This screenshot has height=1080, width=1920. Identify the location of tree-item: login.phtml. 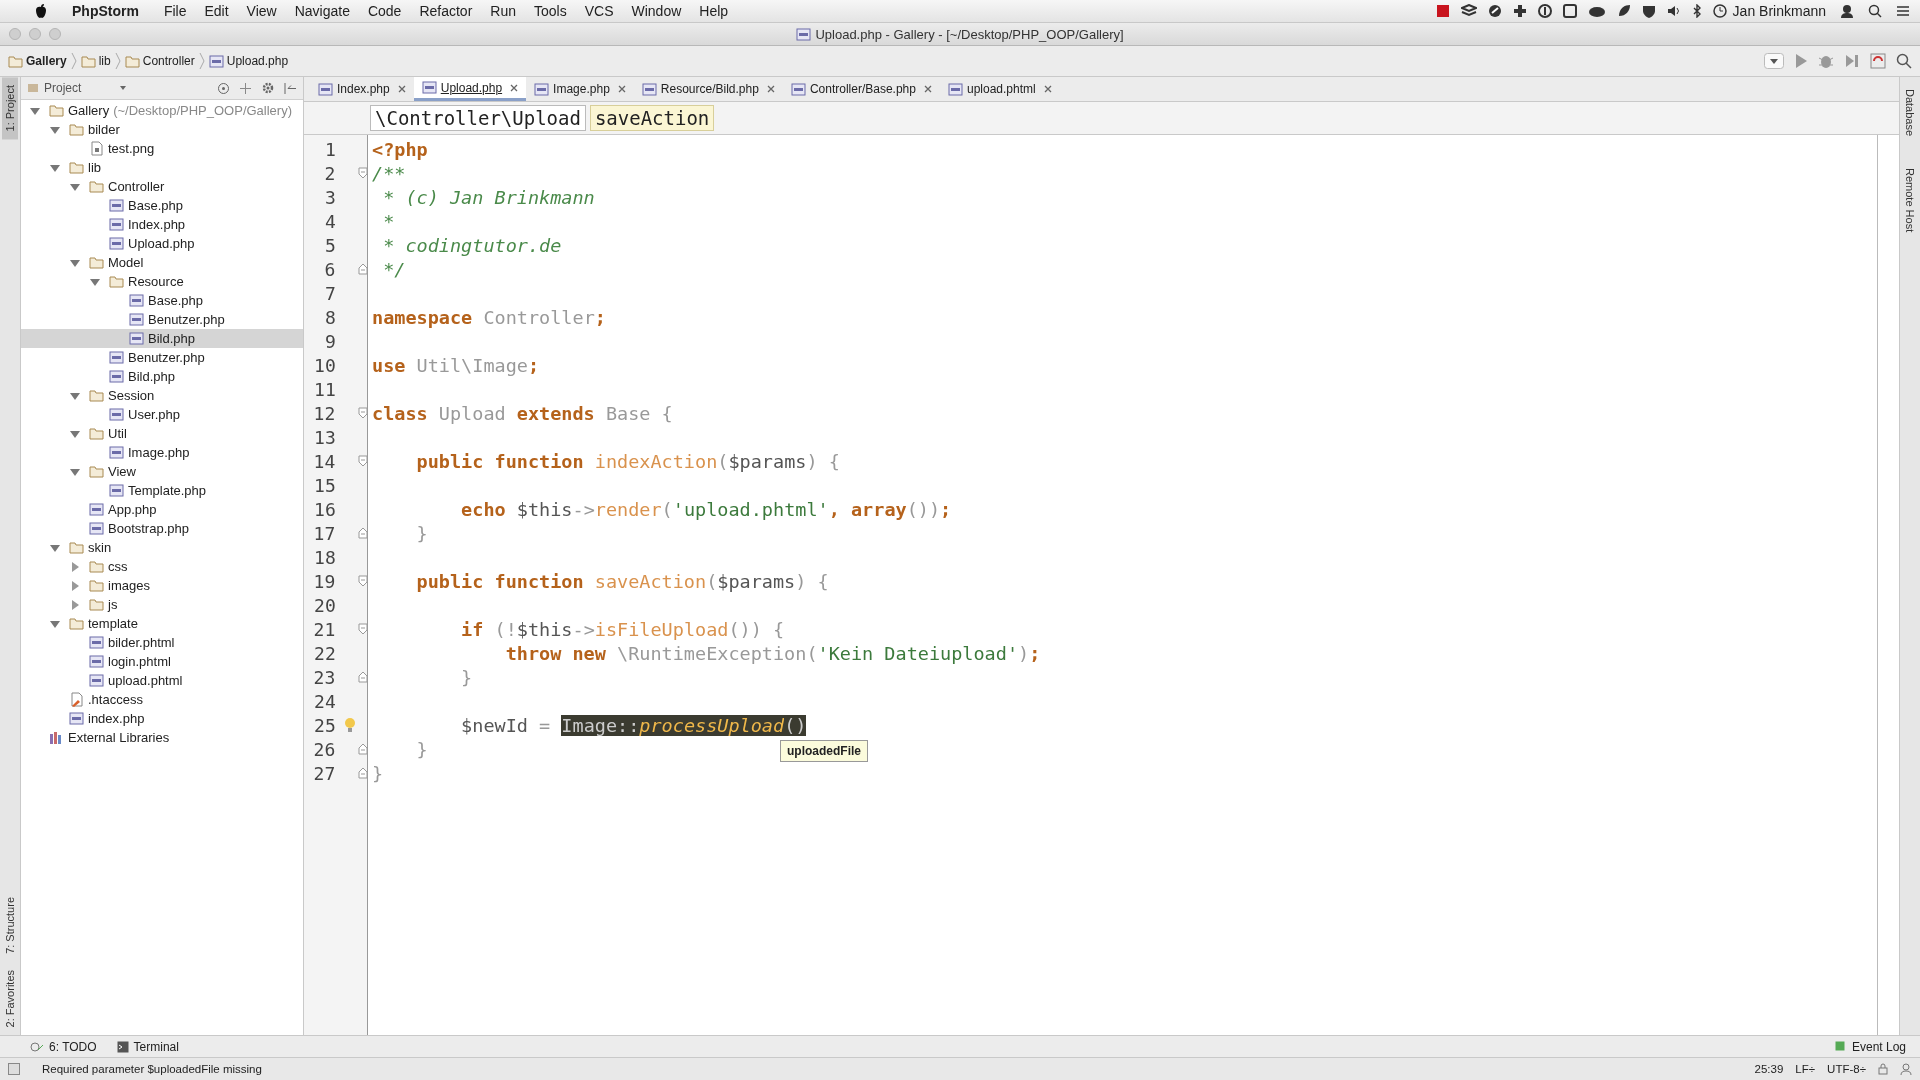
(162, 661).